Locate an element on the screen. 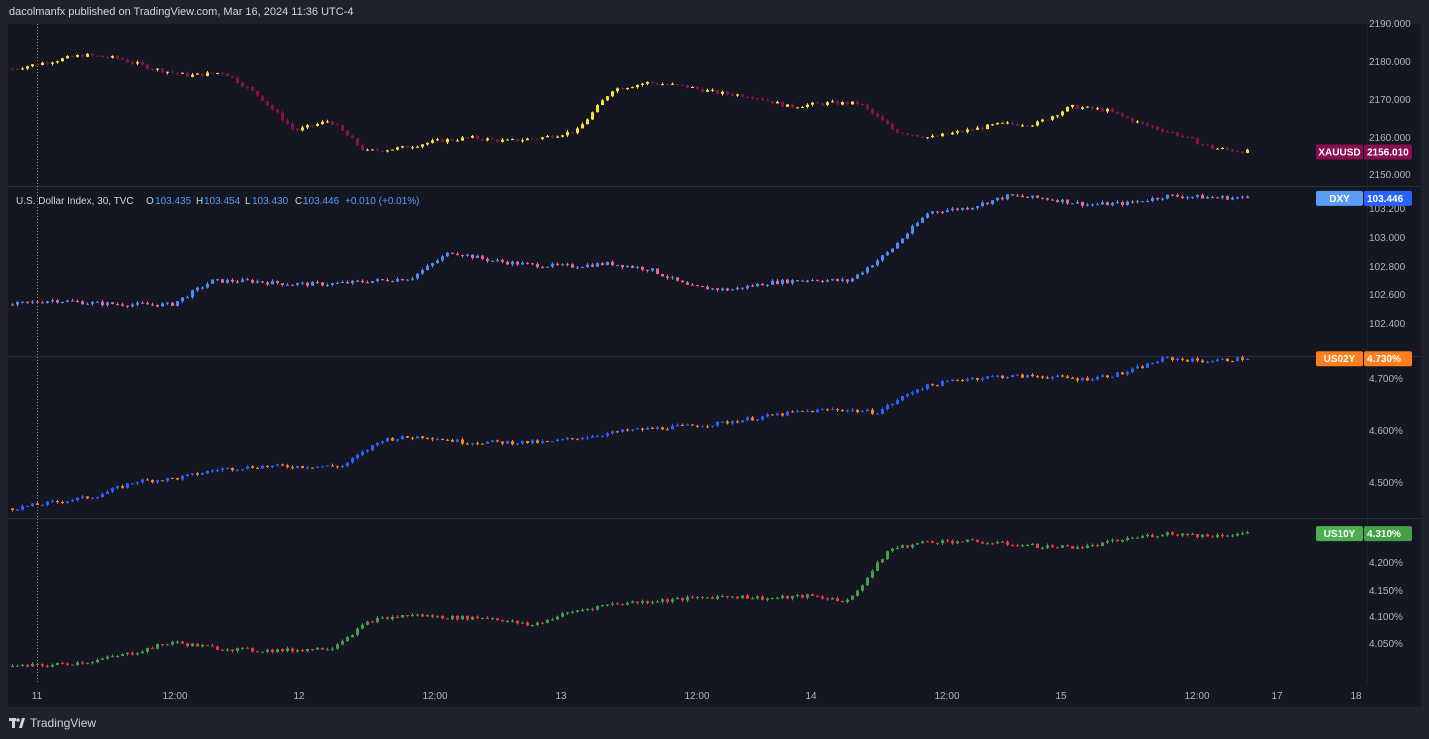 This screenshot has height=739, width=1429. tradingview-logo: TradingView is located at coordinates (52, 723).